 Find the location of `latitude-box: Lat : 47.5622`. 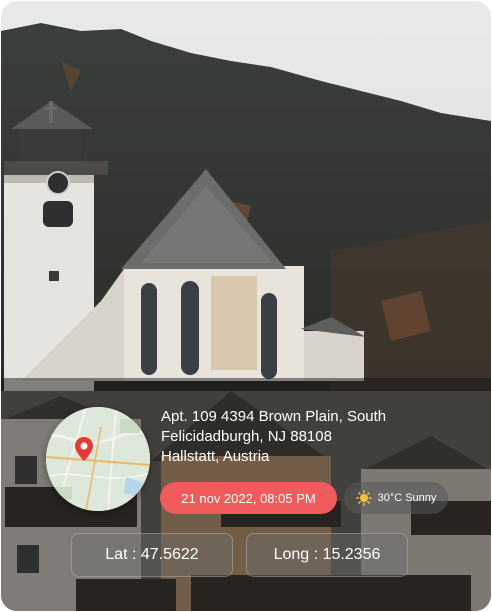

latitude-box: Lat : 47.5622 is located at coordinates (152, 555).